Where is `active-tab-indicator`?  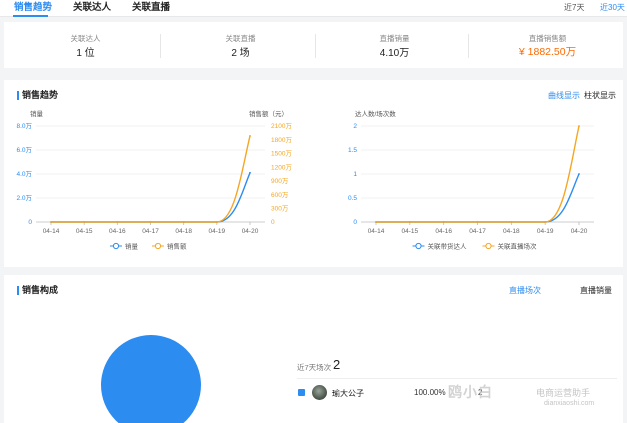
active-tab-indicator is located at coordinates (30, 16).